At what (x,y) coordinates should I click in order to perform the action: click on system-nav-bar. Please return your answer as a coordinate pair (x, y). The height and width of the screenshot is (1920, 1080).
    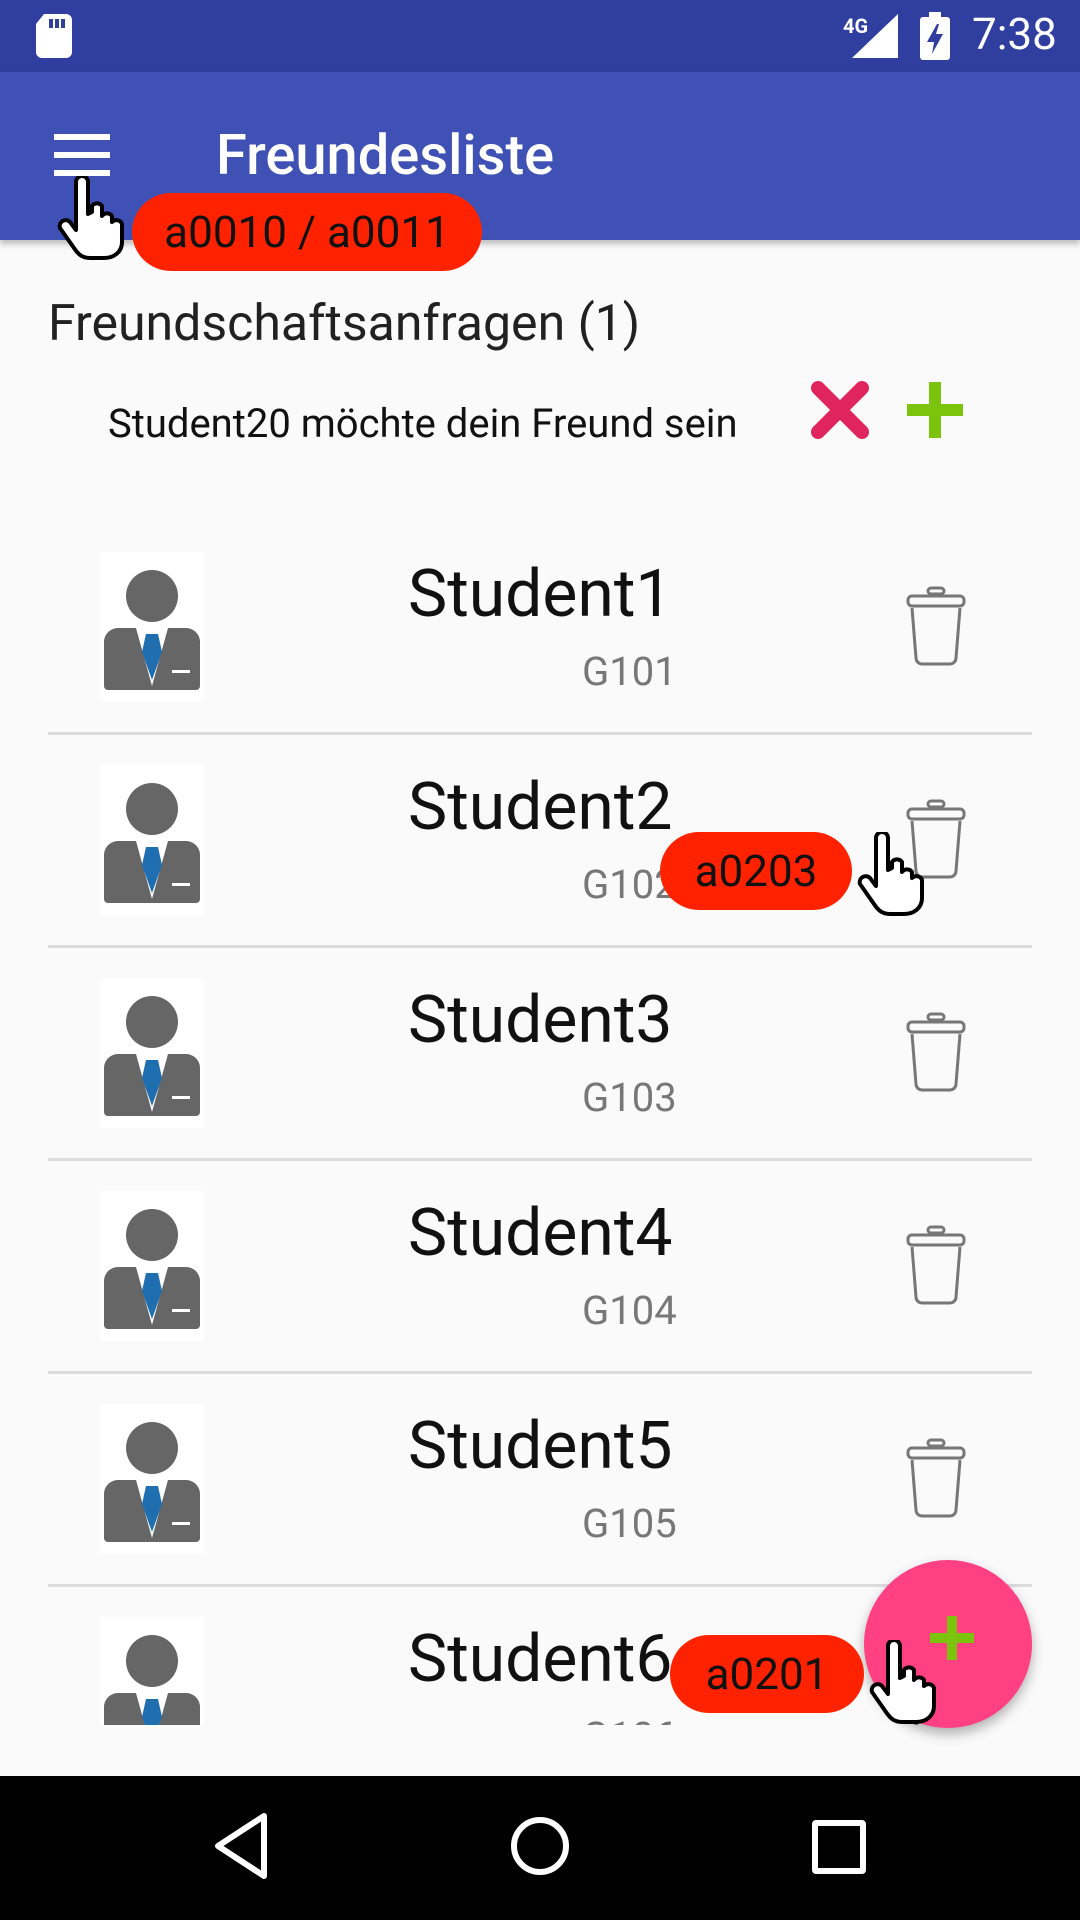
    Looking at the image, I should click on (540, 1848).